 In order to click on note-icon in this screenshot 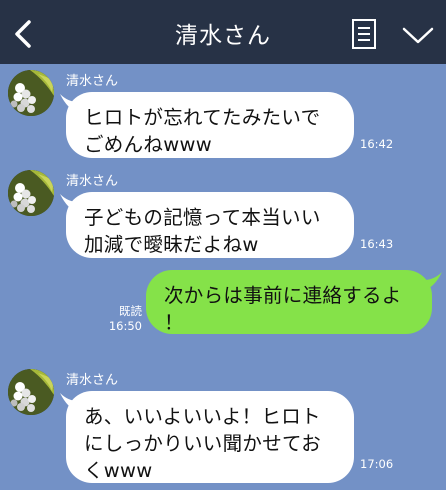, I will do `click(364, 34)`.